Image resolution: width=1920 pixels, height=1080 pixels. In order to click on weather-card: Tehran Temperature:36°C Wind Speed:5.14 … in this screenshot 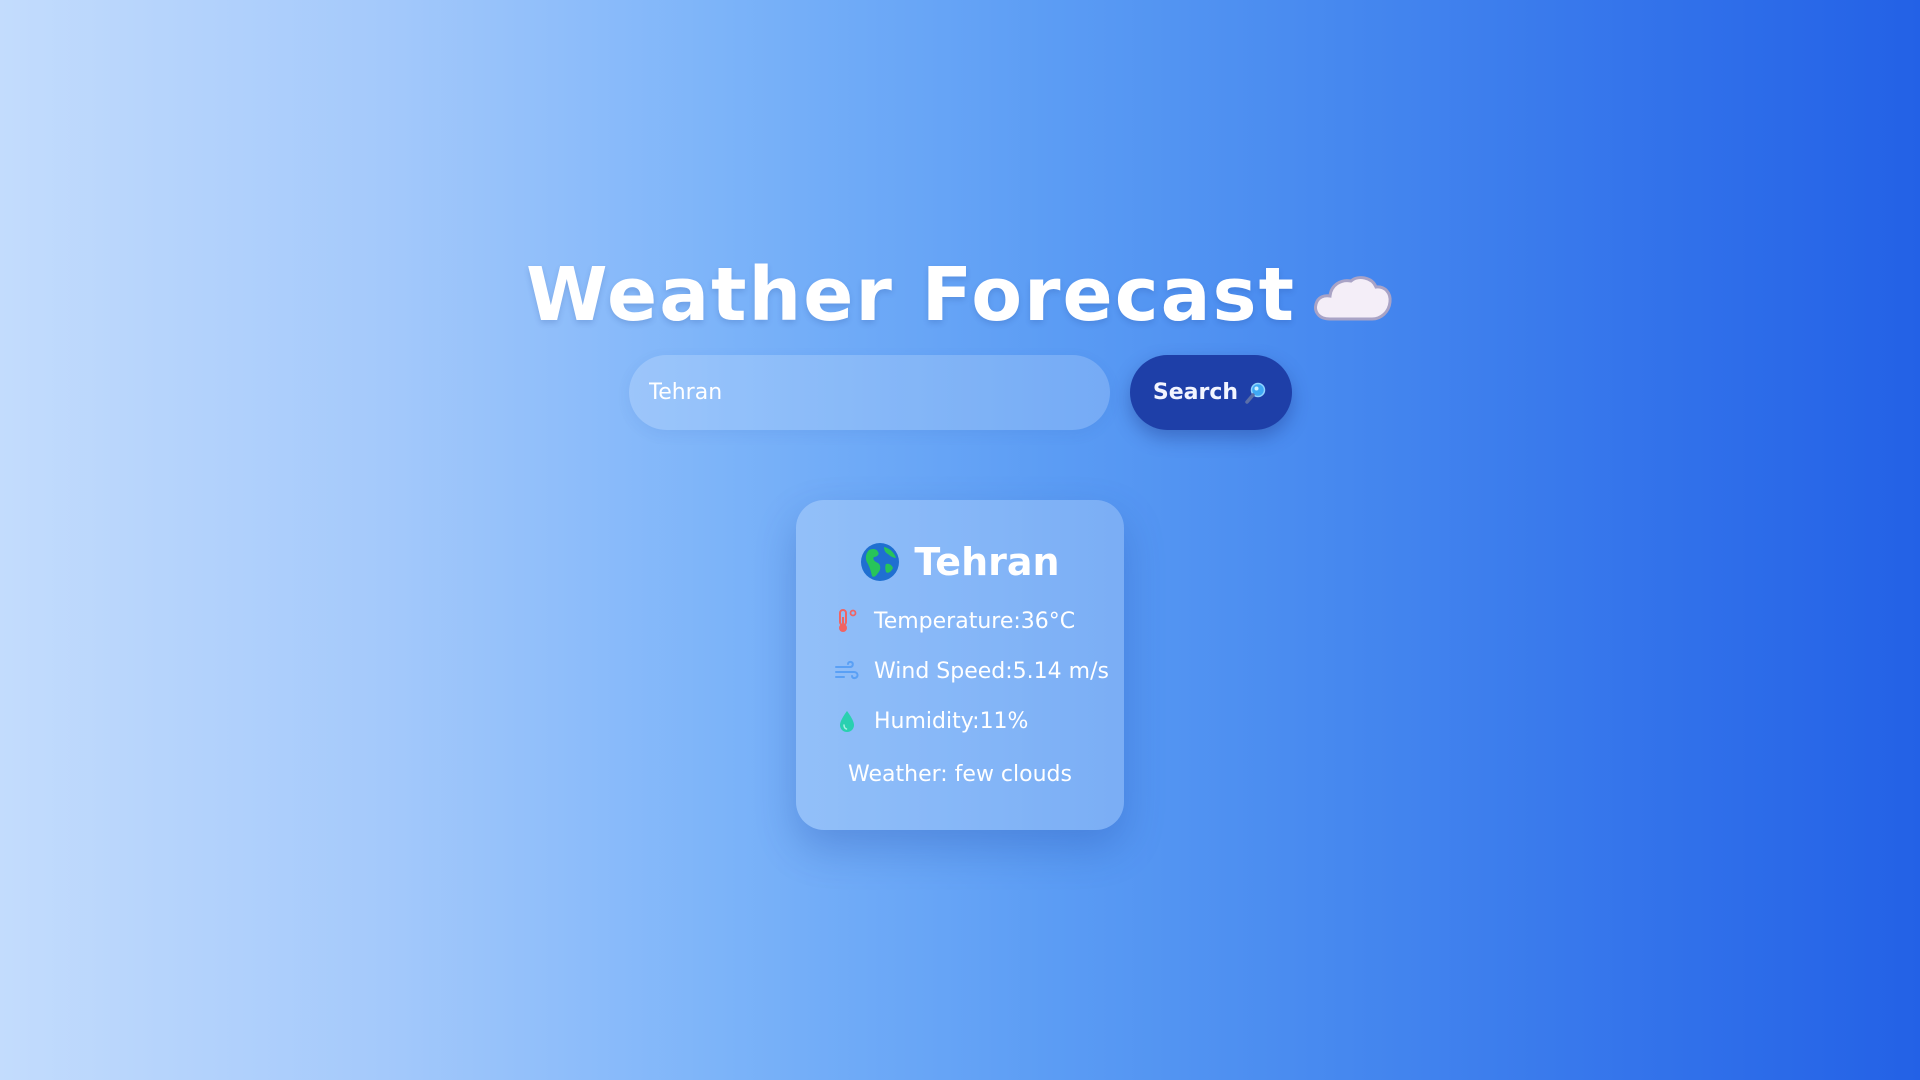, I will do `click(960, 665)`.